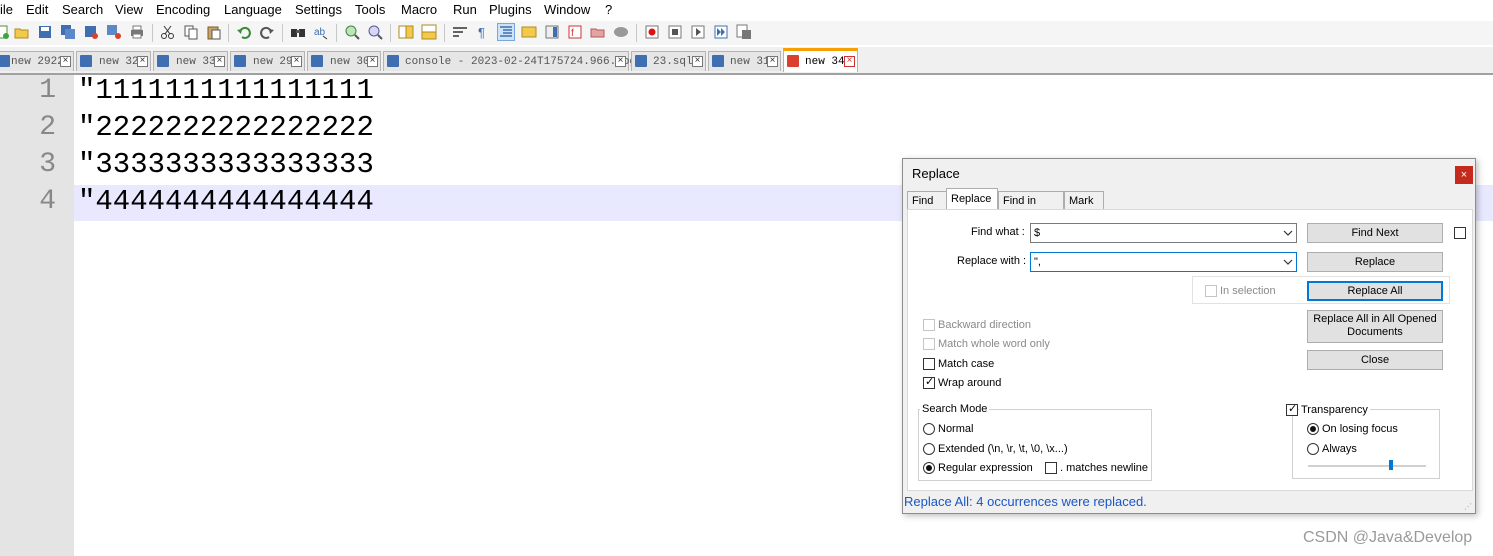 Image resolution: width=1493 pixels, height=556 pixels. Describe the element at coordinates (191, 32) in the screenshot. I see `copy-icon` at that location.